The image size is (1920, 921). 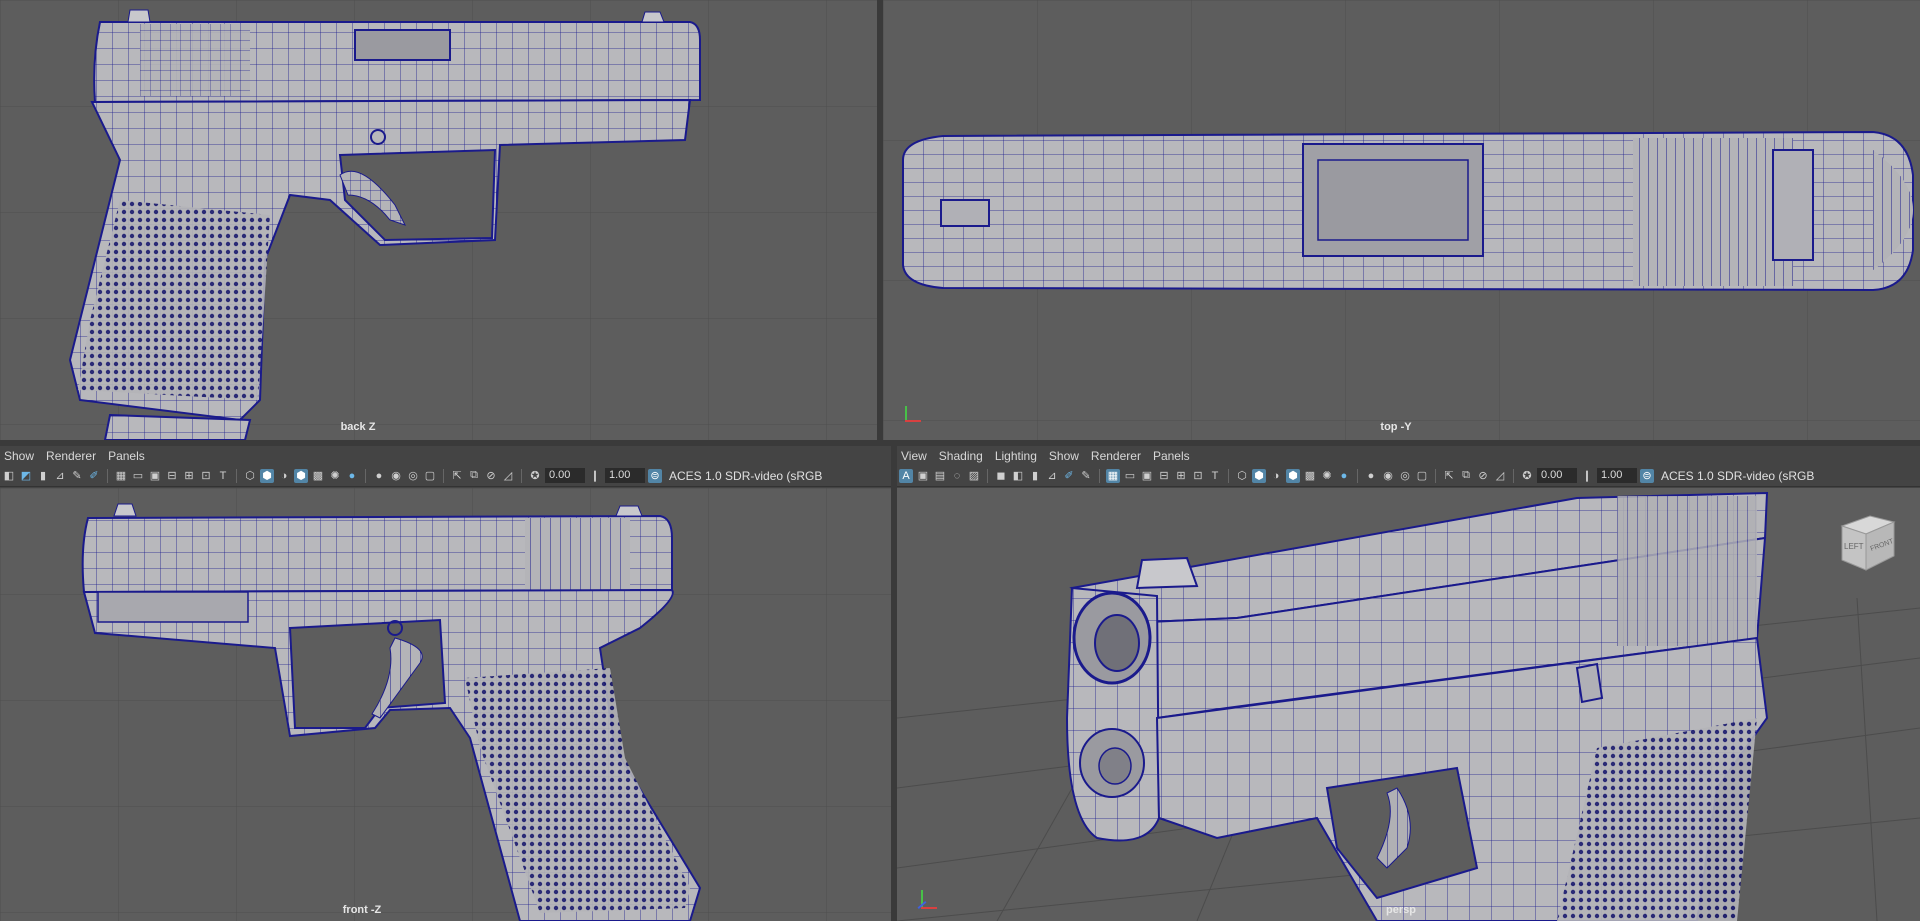 What do you see at coordinates (1396, 427) in the screenshot?
I see `viewport-label-top: top -Y` at bounding box center [1396, 427].